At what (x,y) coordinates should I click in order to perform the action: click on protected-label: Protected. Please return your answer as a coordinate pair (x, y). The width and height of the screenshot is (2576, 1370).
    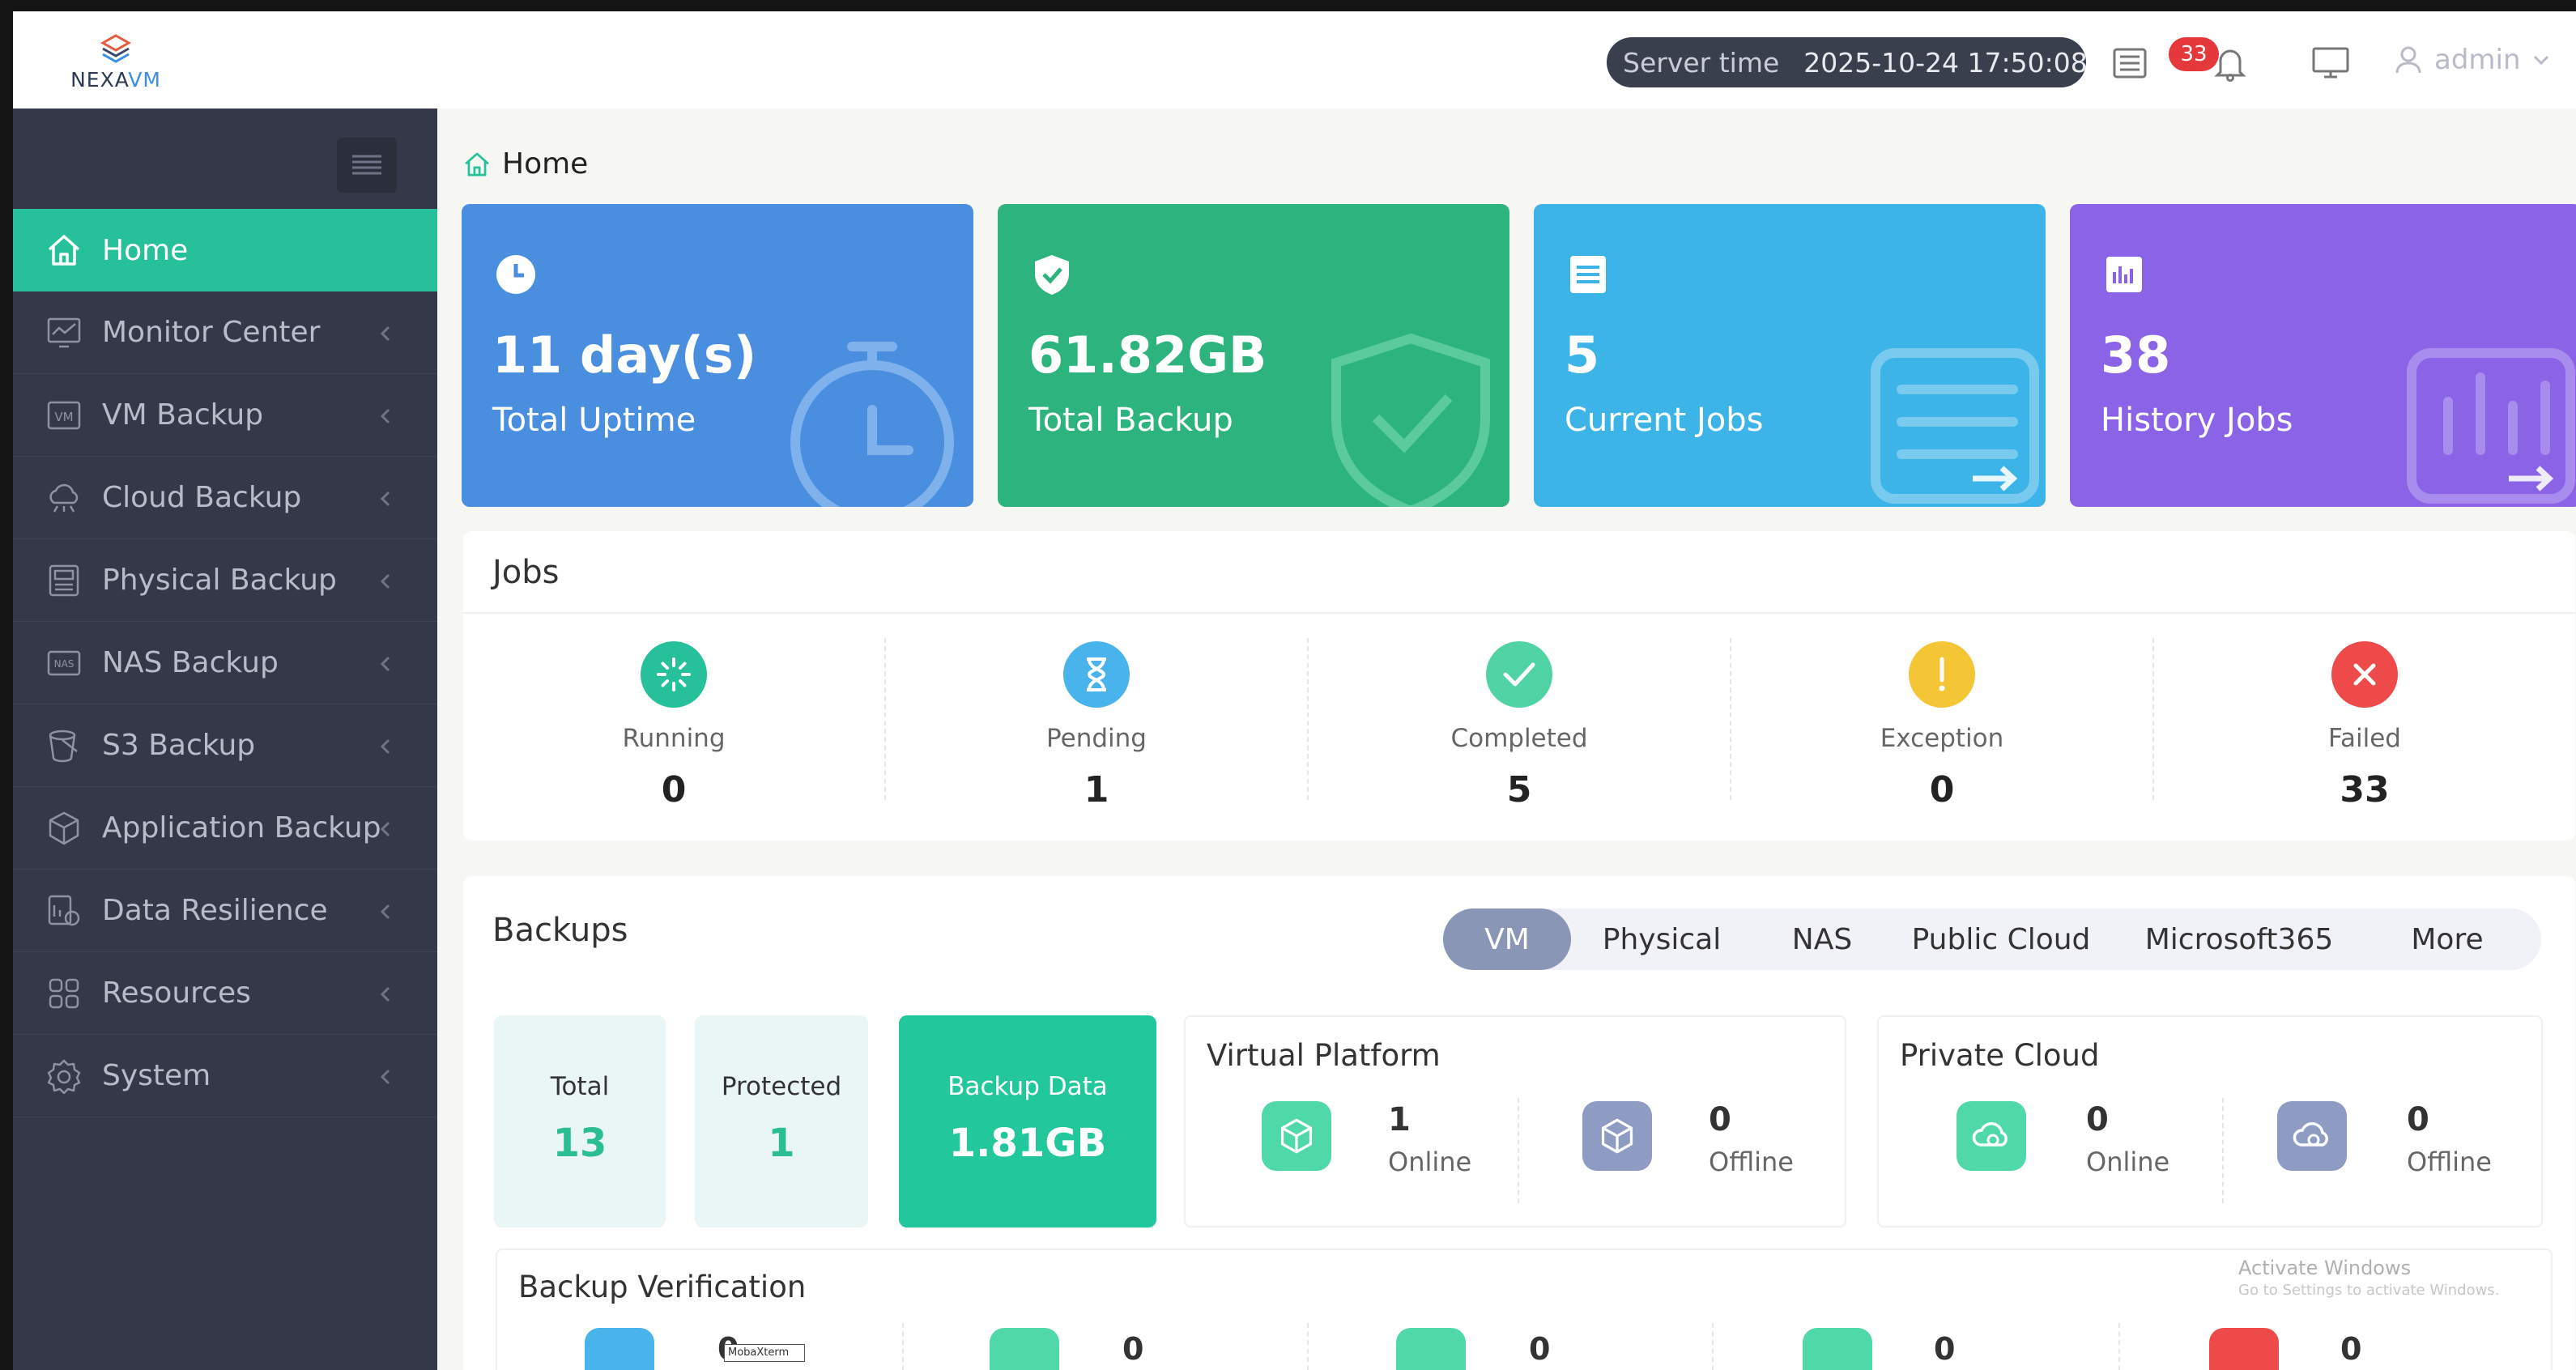
    Looking at the image, I should click on (781, 1086).